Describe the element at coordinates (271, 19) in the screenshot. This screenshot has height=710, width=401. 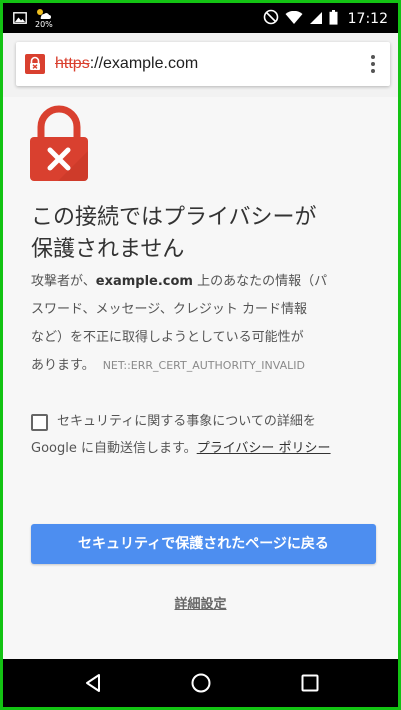
I see `dnd-icon` at that location.